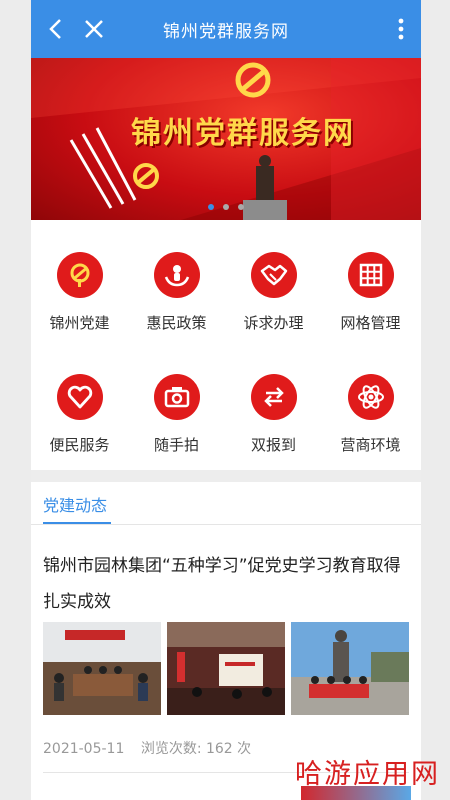 This screenshot has width=450, height=800. I want to click on menu-item-jinzhou-party: 锦州党建, so click(79, 292).